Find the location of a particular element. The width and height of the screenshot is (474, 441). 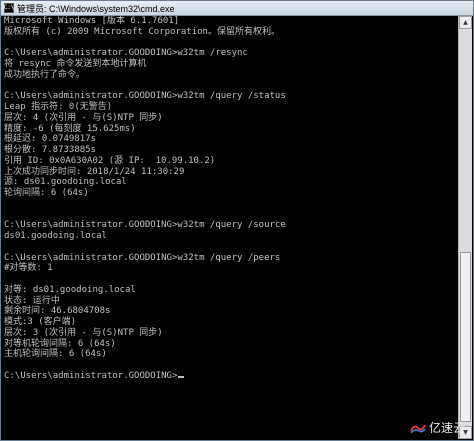

watermark-text: 亿速云 is located at coordinates (446, 428).